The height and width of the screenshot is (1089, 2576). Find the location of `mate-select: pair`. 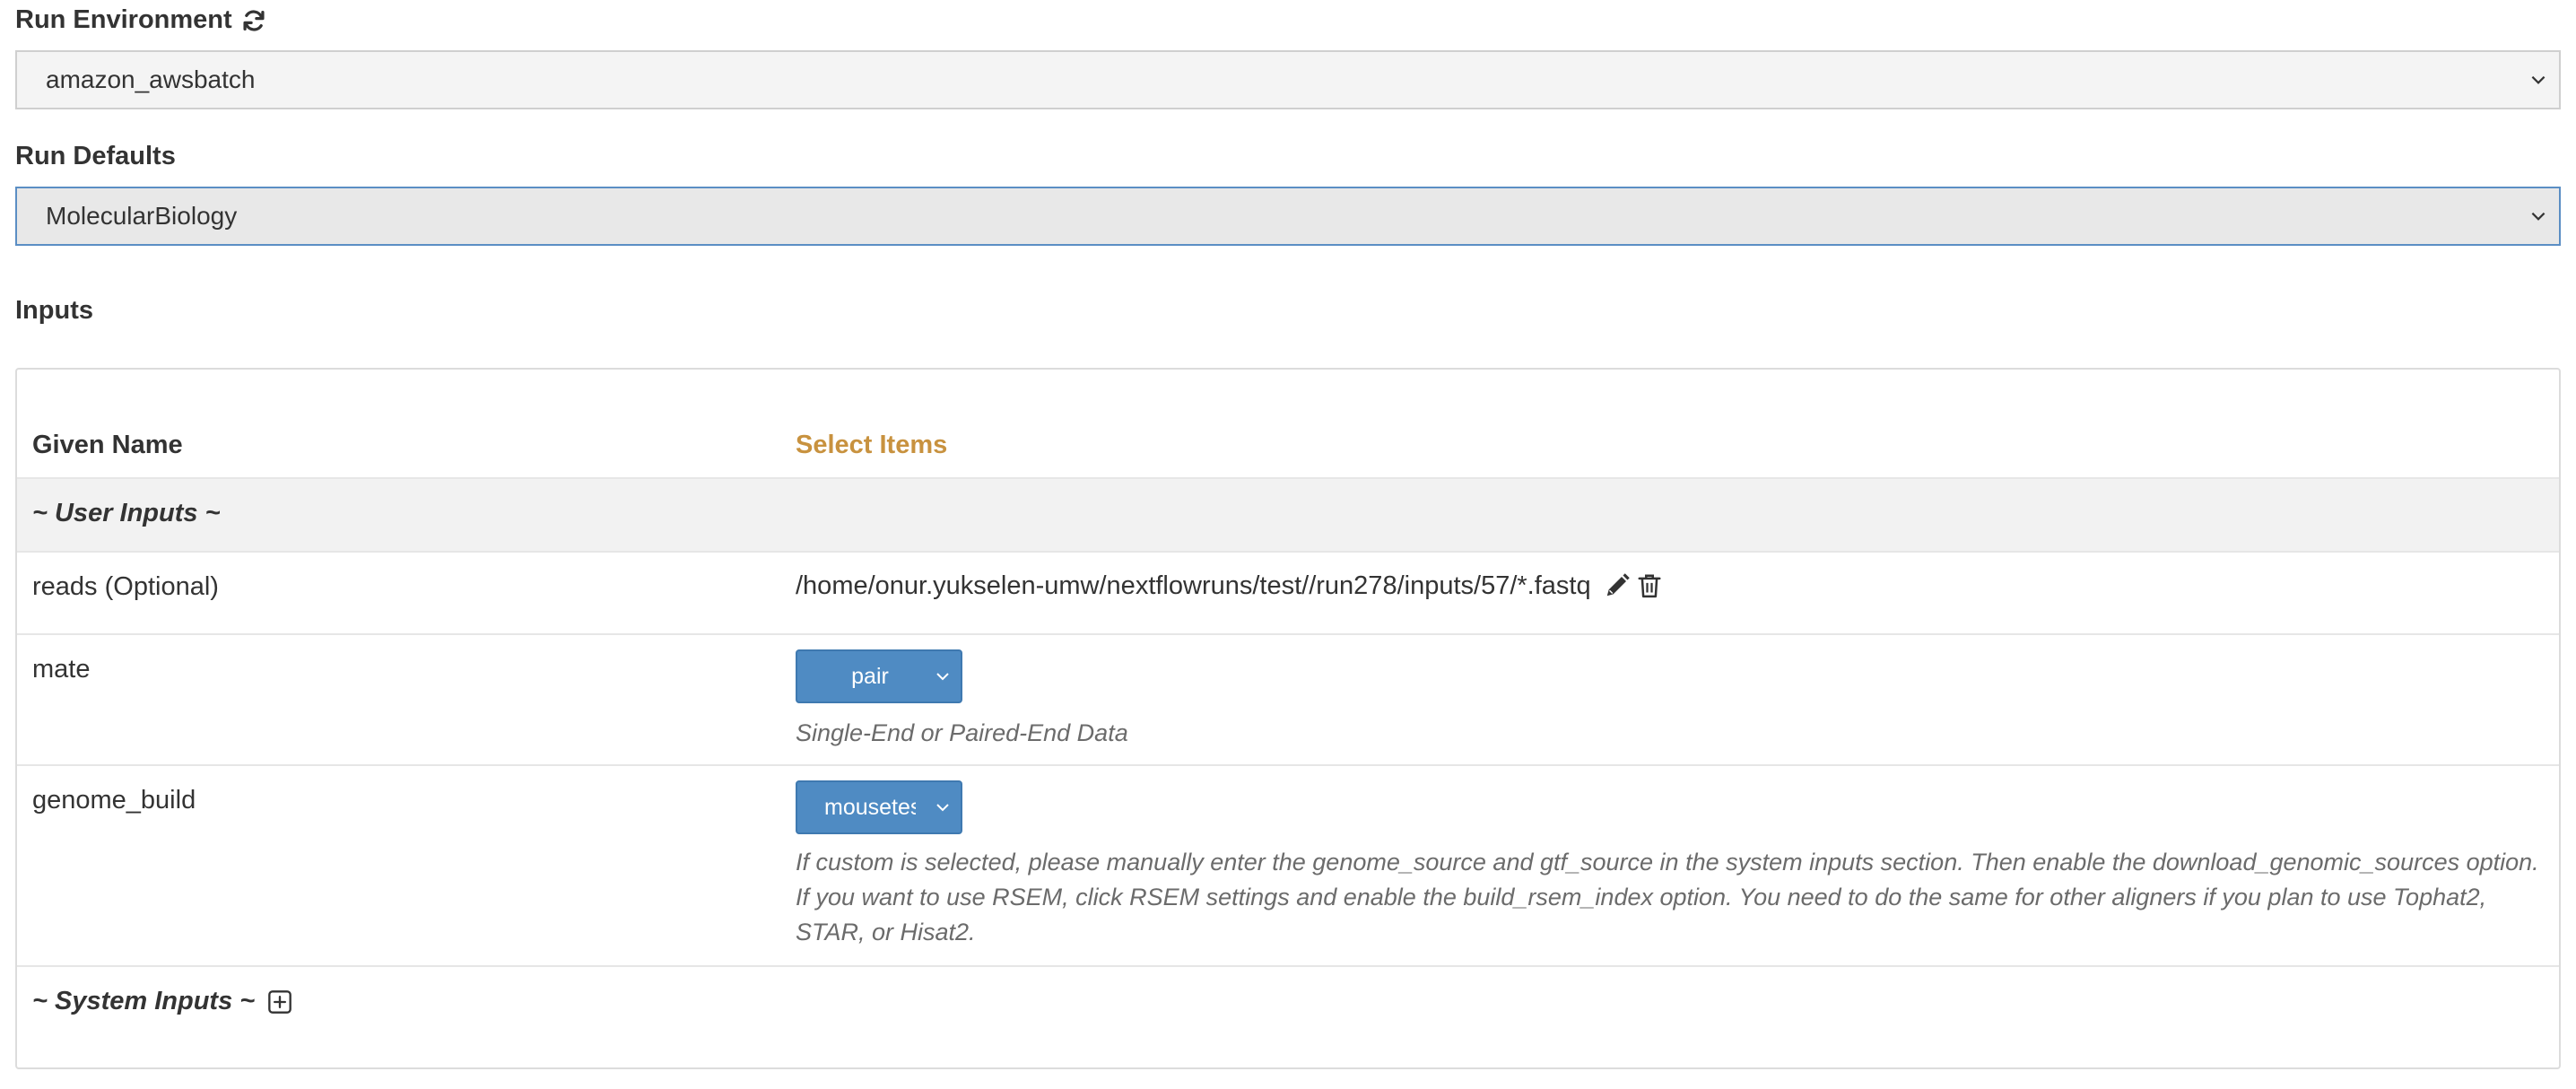

mate-select: pair is located at coordinates (879, 676).